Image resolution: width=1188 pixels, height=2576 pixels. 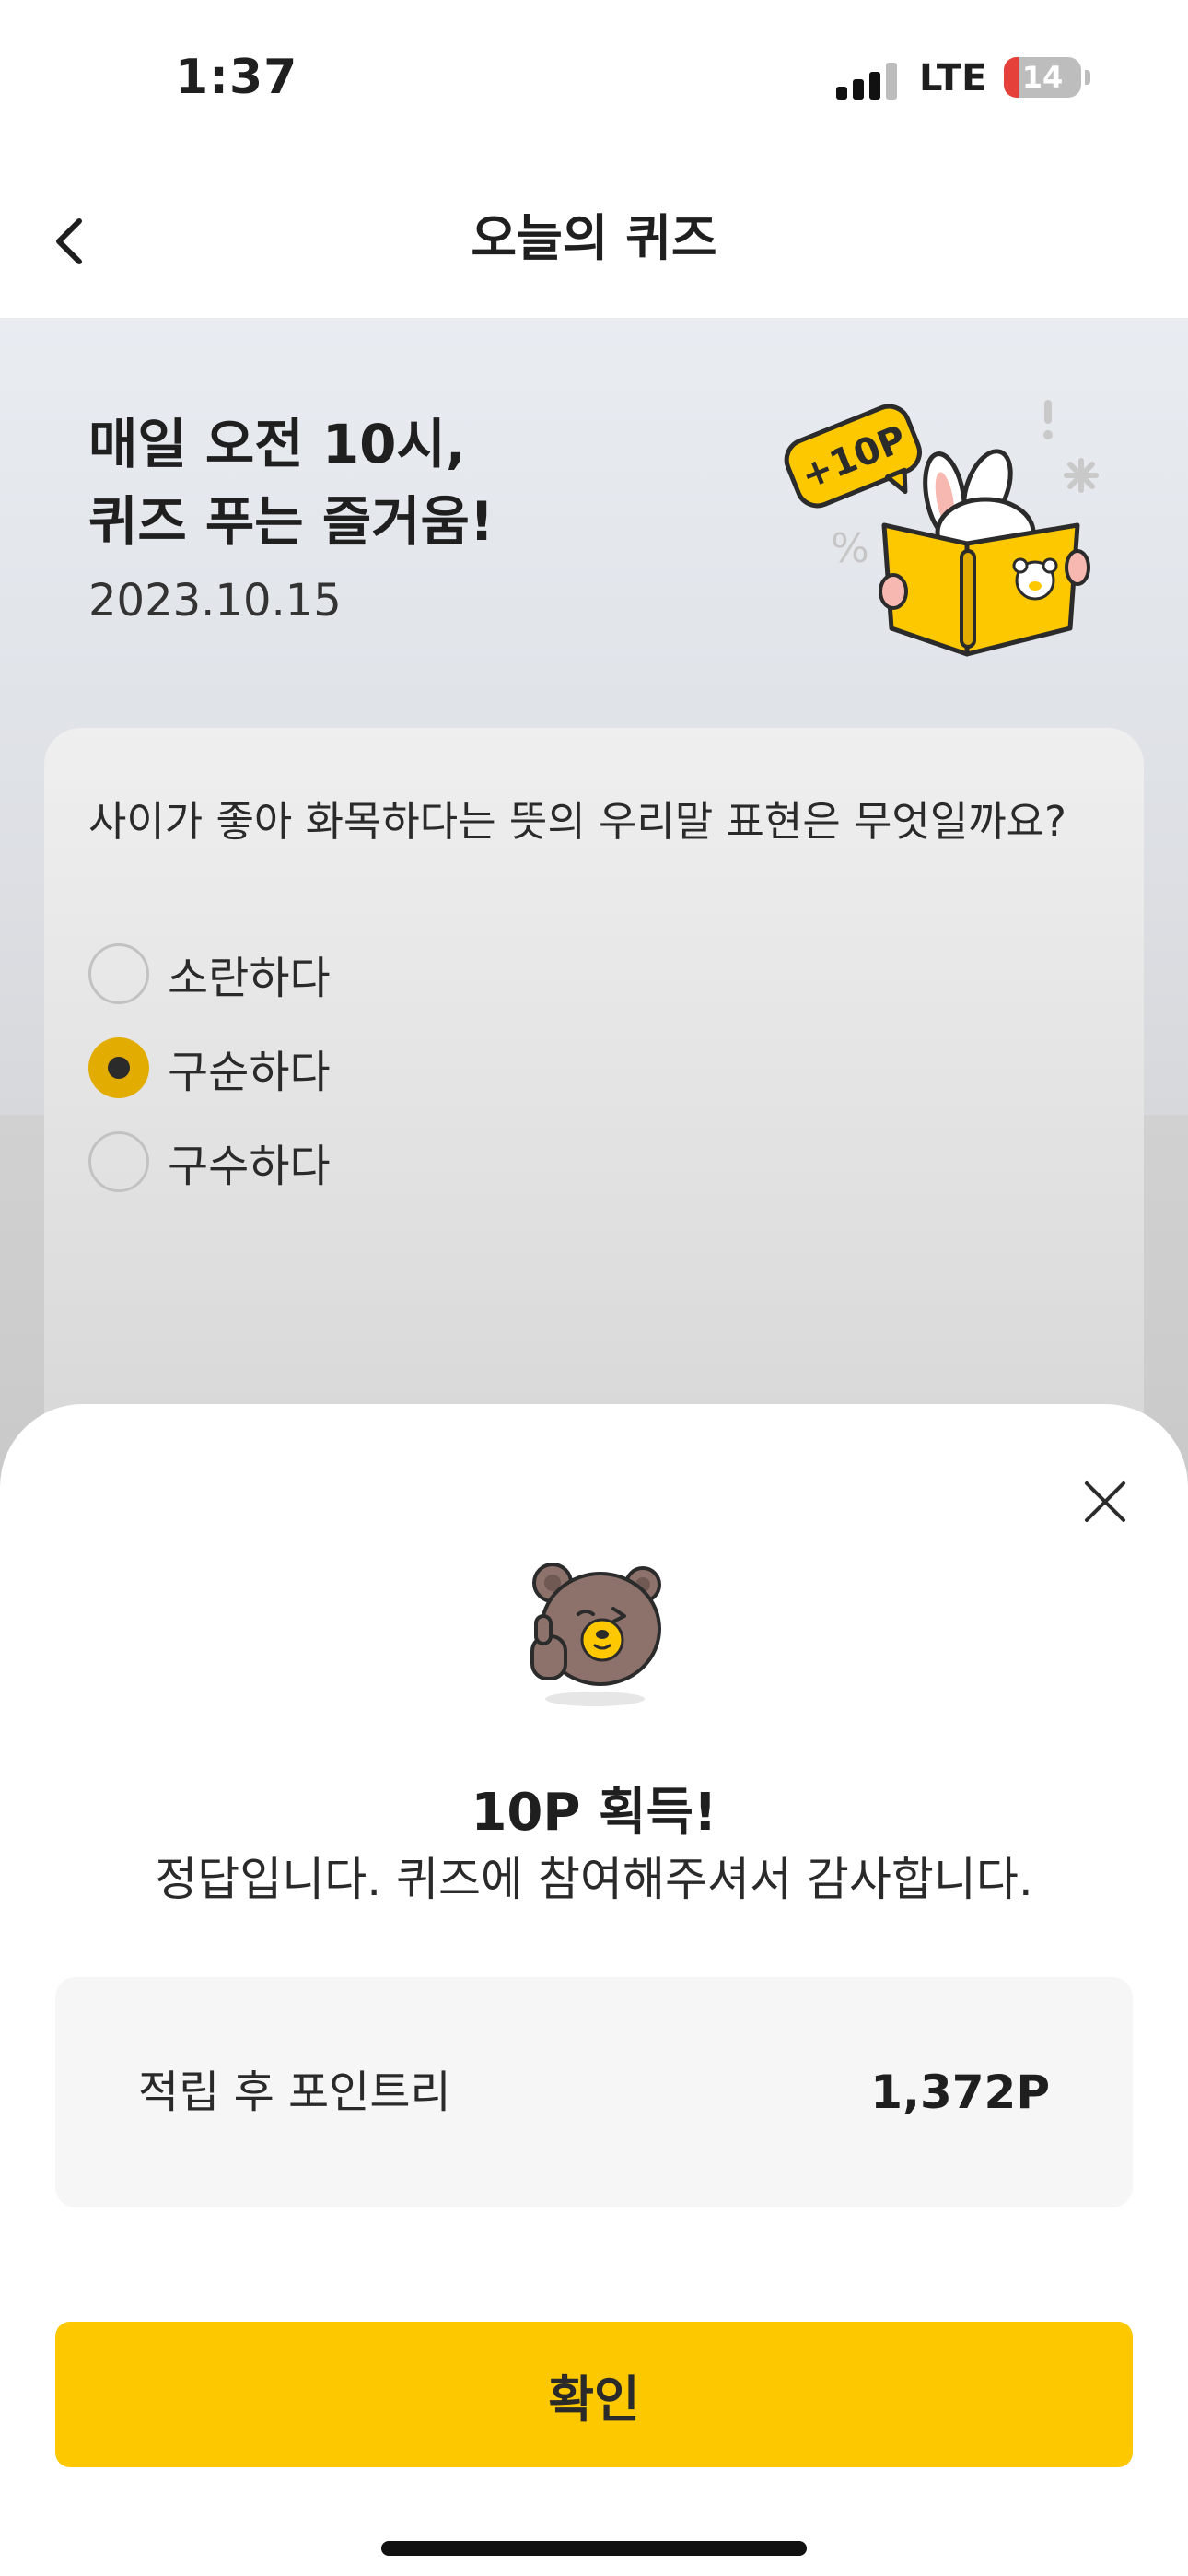 I want to click on option-label: 구수하다, so click(x=249, y=1166).